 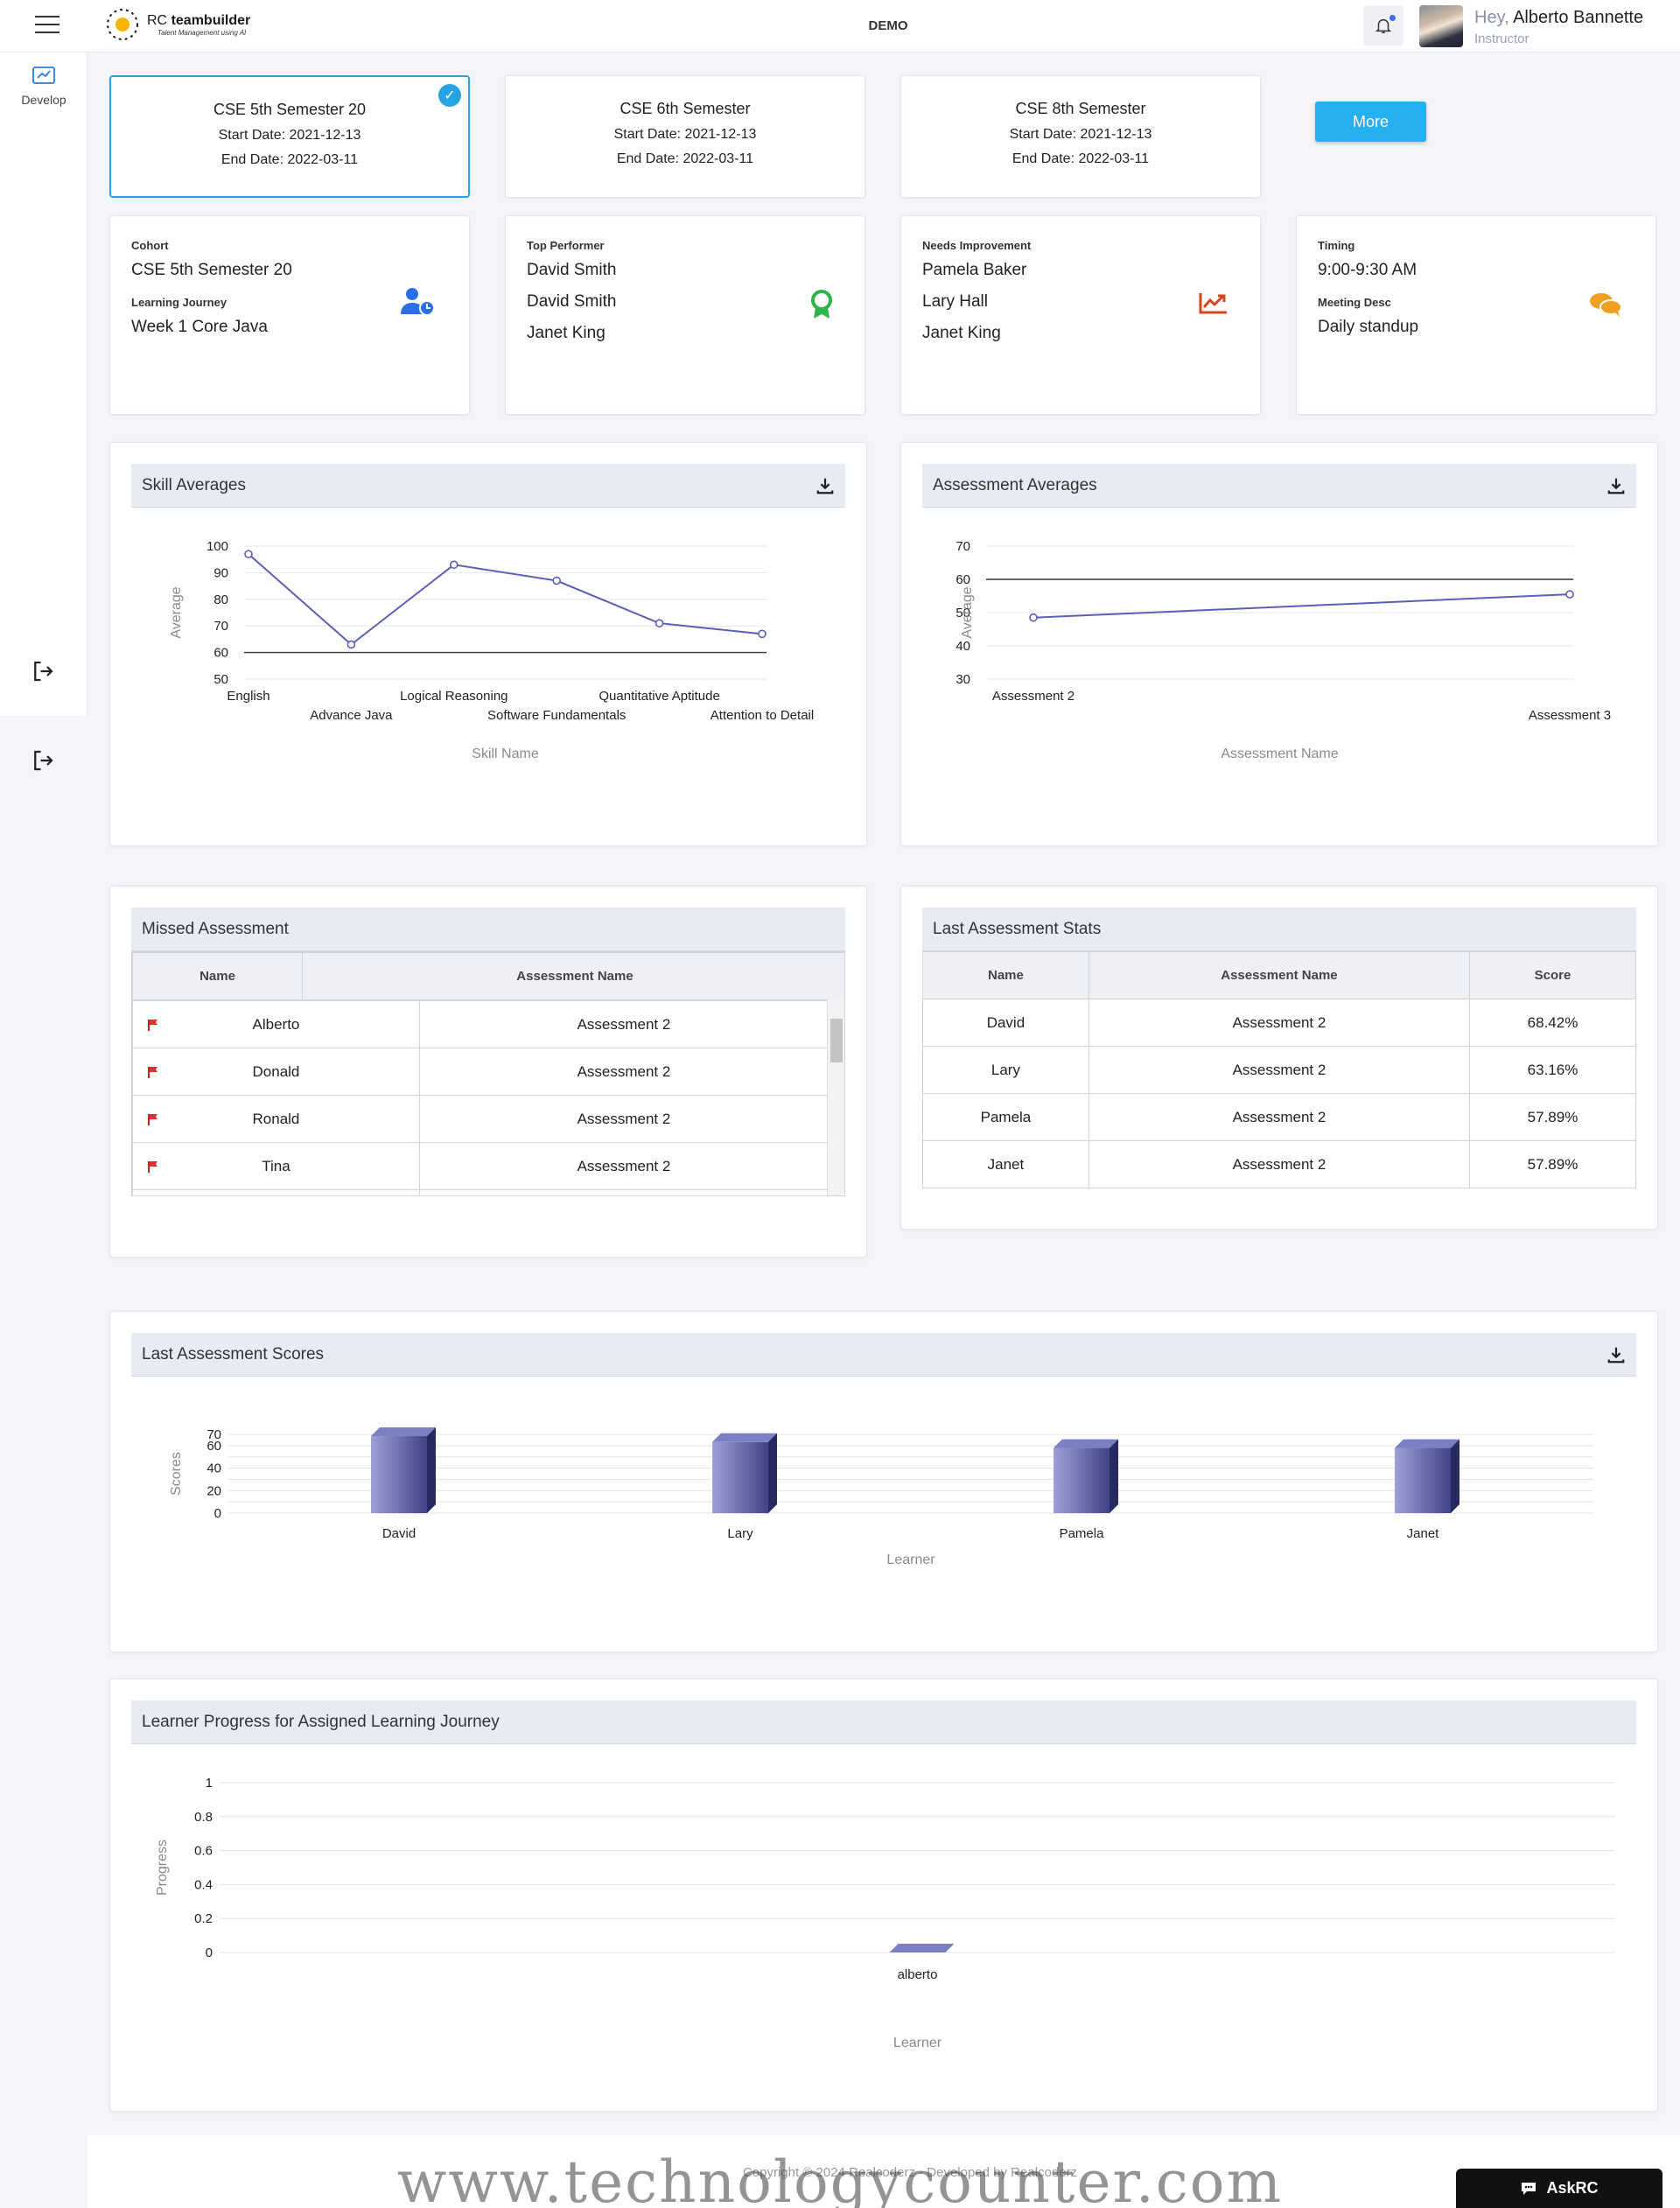 I want to click on table-row: Alberto Assessment 2, so click(x=481, y=1024).